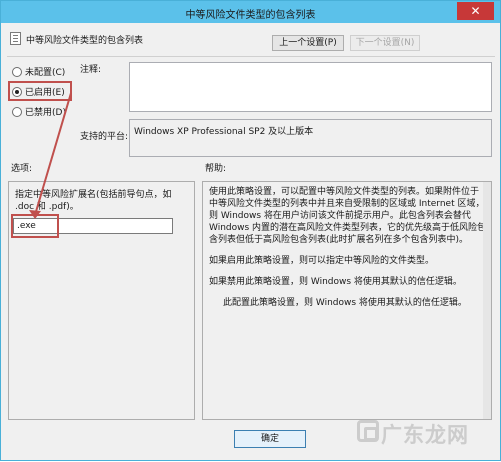 The width and height of the screenshot is (501, 462). I want to click on annotation-arrow, so click(50, 155).